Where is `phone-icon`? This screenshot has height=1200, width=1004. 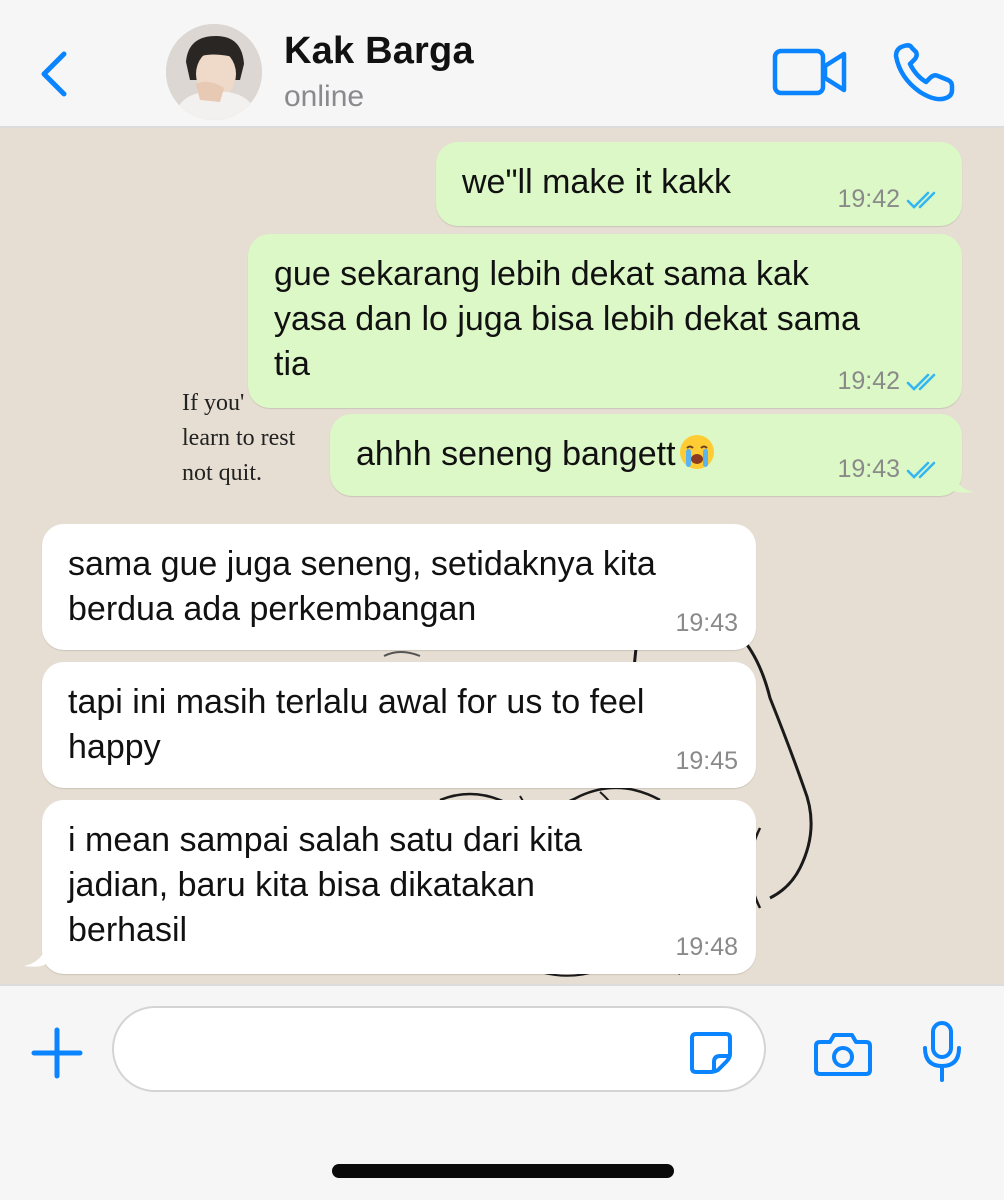
phone-icon is located at coordinates (925, 72).